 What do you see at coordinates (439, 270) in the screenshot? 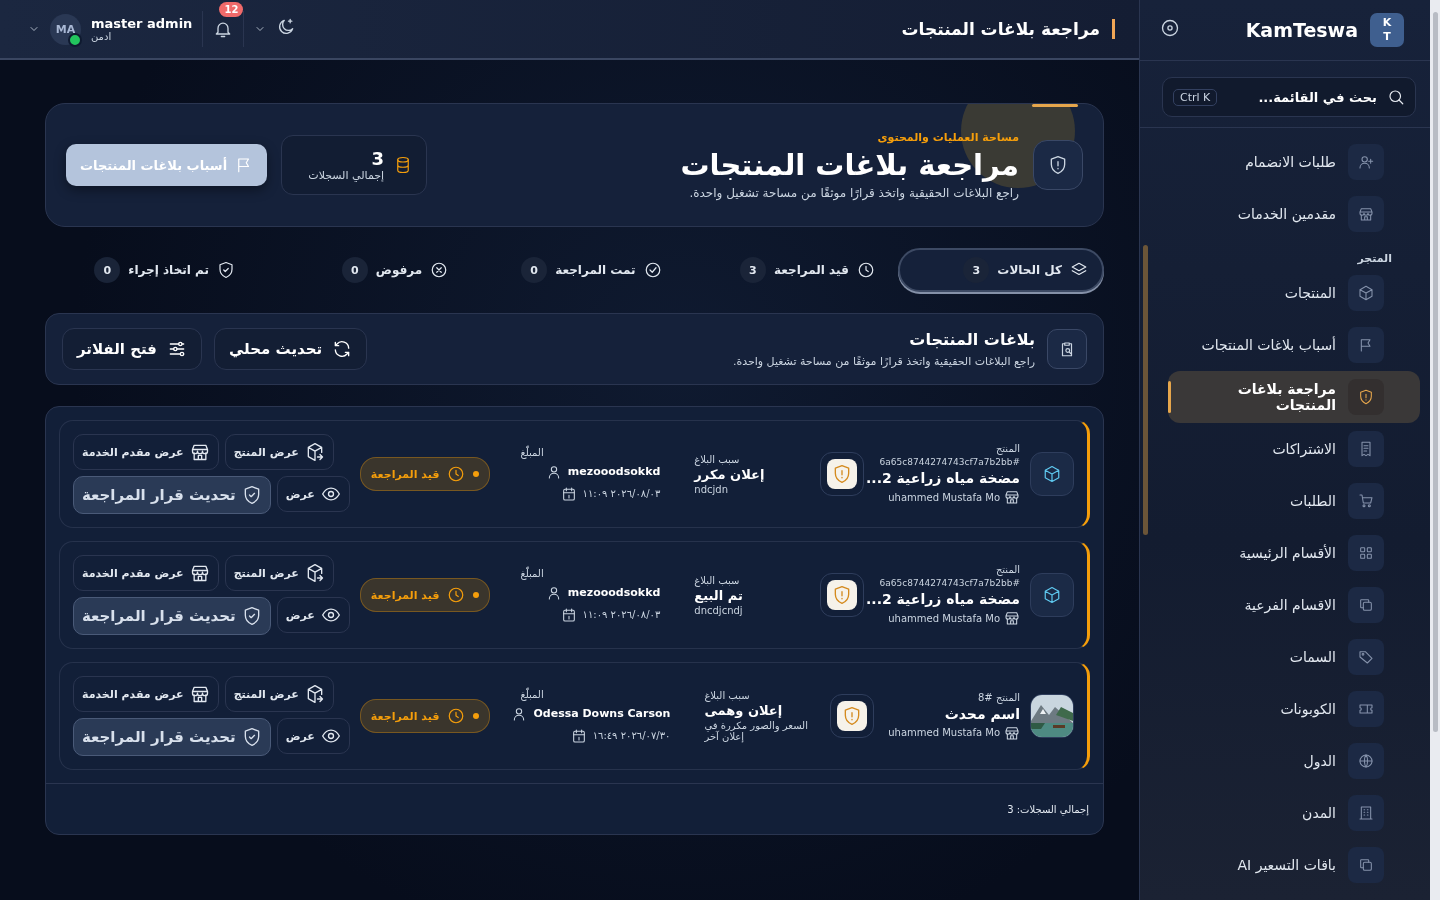
I see `x-circle-icon` at bounding box center [439, 270].